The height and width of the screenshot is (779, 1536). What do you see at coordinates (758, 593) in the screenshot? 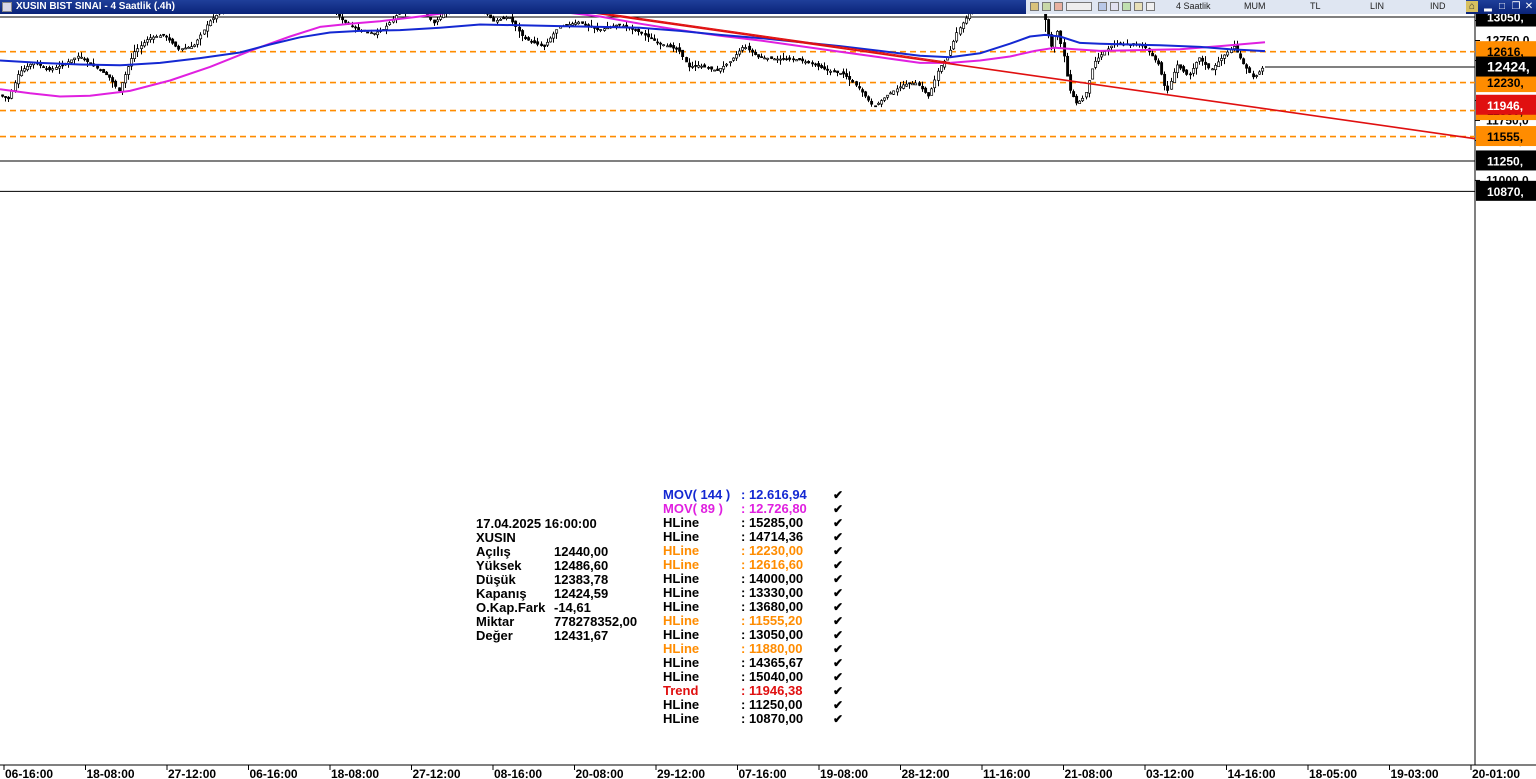
I see `legend-row: HLine: 13330,00 ✔` at bounding box center [758, 593].